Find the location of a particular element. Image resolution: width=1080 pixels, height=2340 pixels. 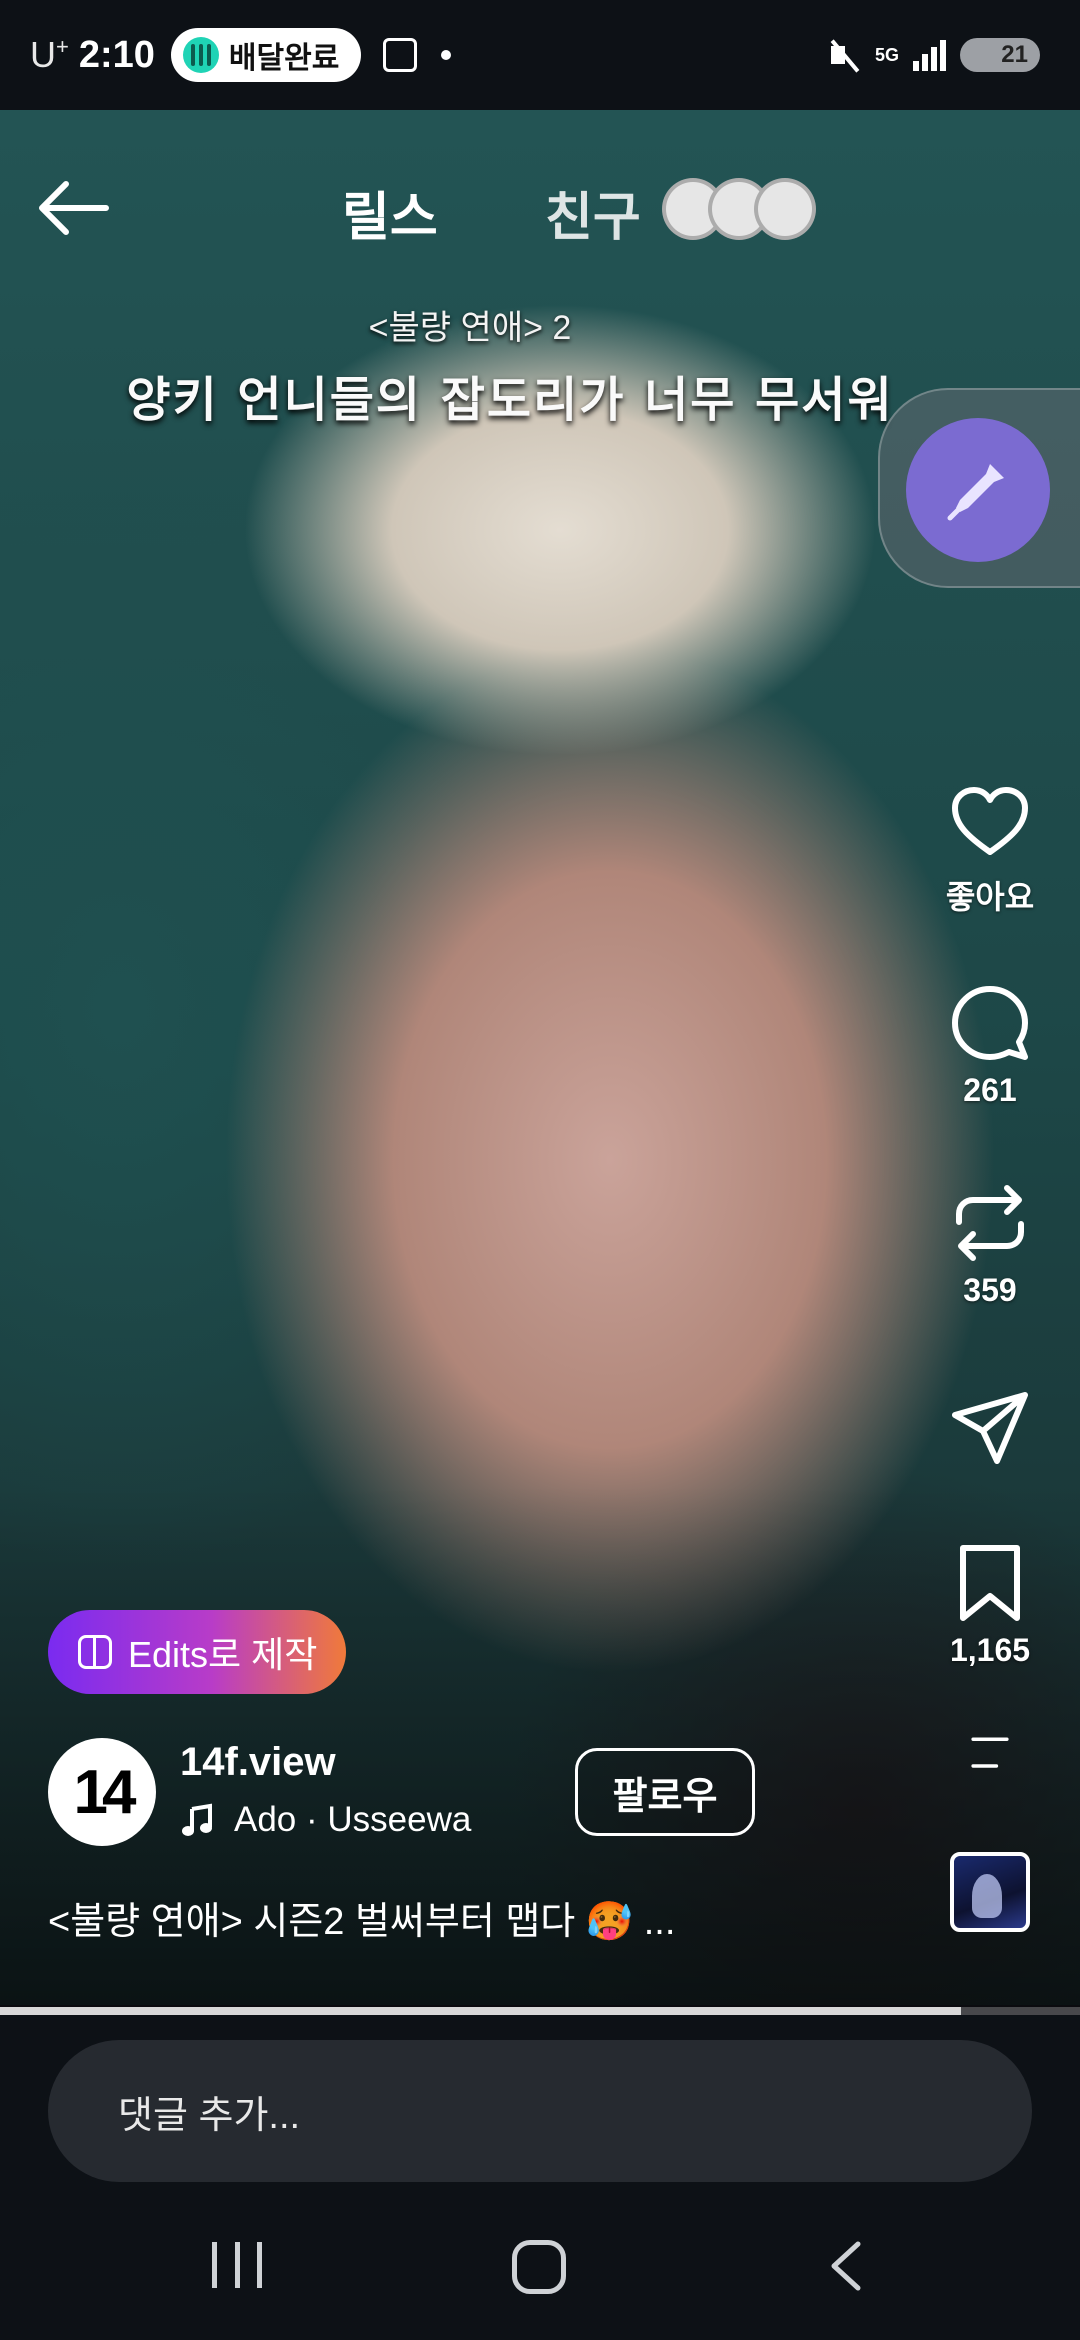

carrier-label: U+ is located at coordinates (49, 55).